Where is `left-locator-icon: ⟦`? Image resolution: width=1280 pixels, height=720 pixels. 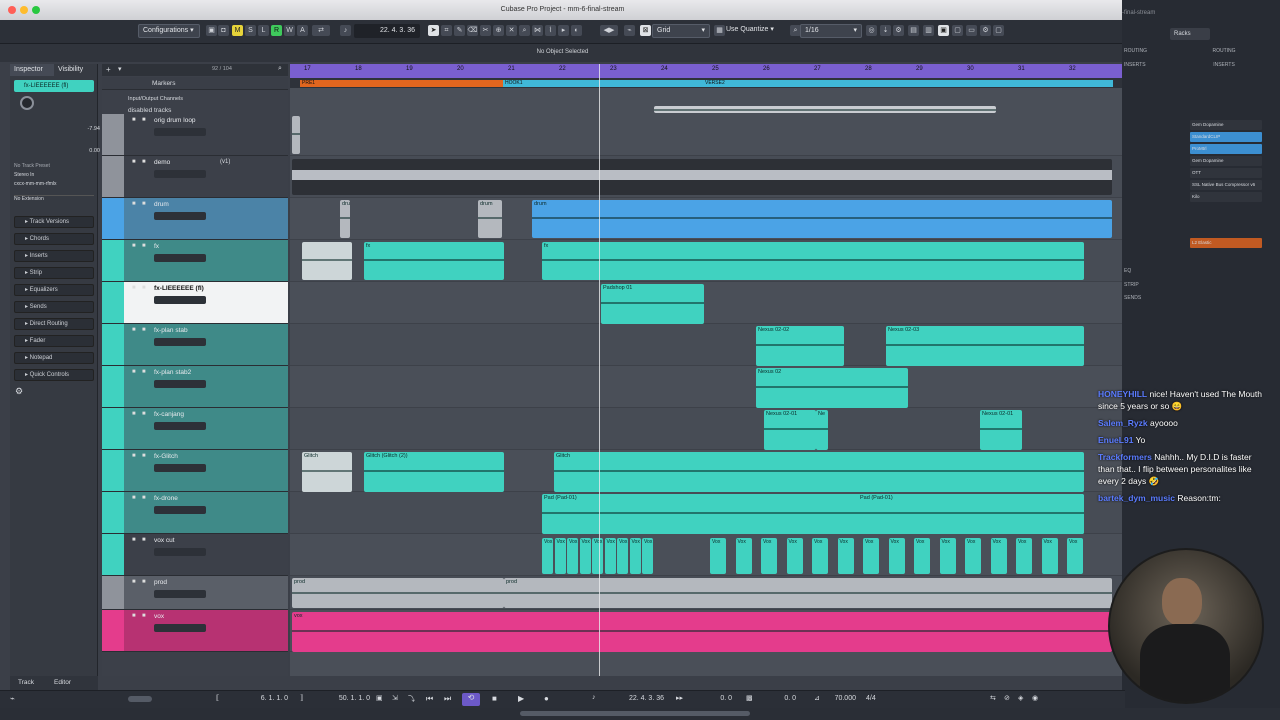 left-locator-icon: ⟦ is located at coordinates (217, 698).